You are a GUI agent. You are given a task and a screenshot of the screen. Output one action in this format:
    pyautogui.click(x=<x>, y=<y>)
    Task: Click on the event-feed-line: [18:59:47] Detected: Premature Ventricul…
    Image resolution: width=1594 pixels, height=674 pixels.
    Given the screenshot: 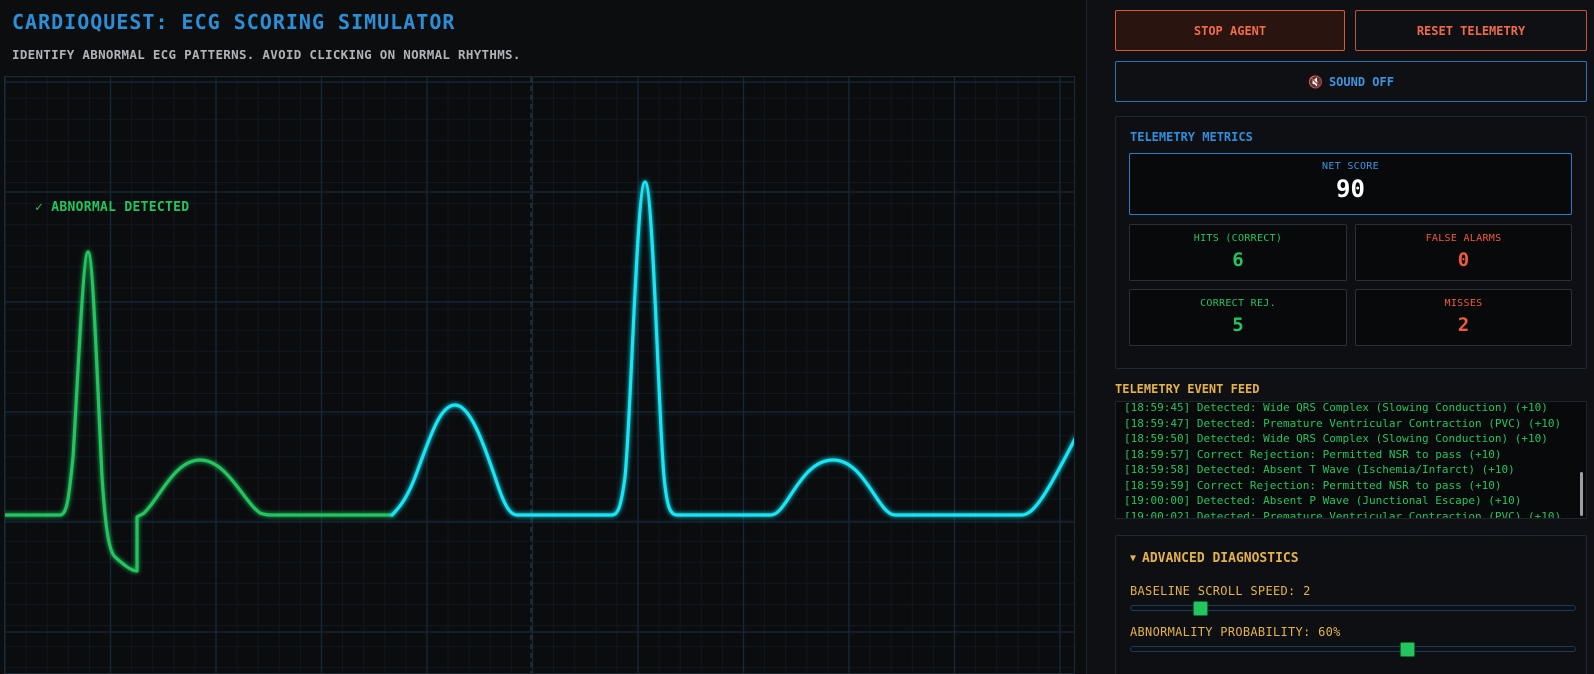 What is the action you would take?
    pyautogui.click(x=1343, y=423)
    